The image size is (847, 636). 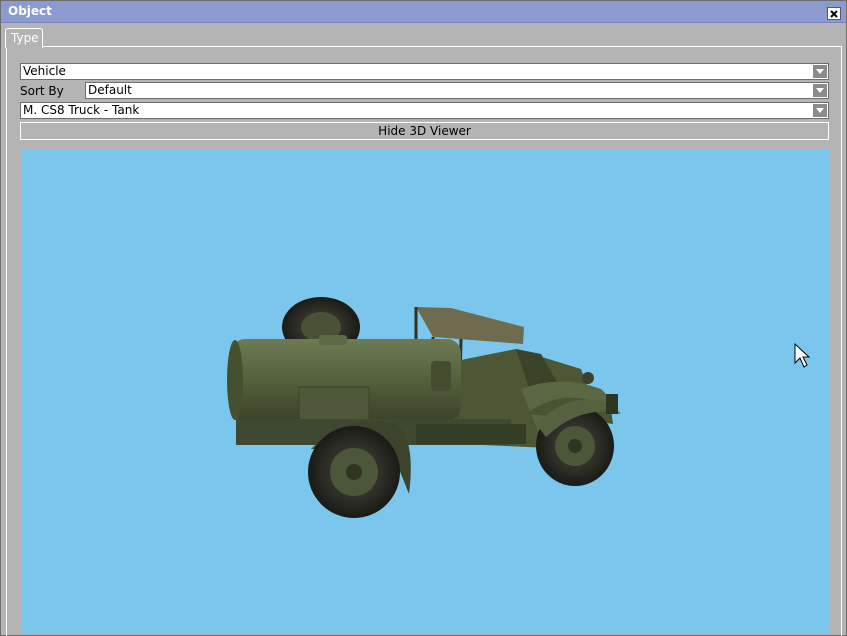 I want to click on sort-value: Default, so click(x=110, y=90).